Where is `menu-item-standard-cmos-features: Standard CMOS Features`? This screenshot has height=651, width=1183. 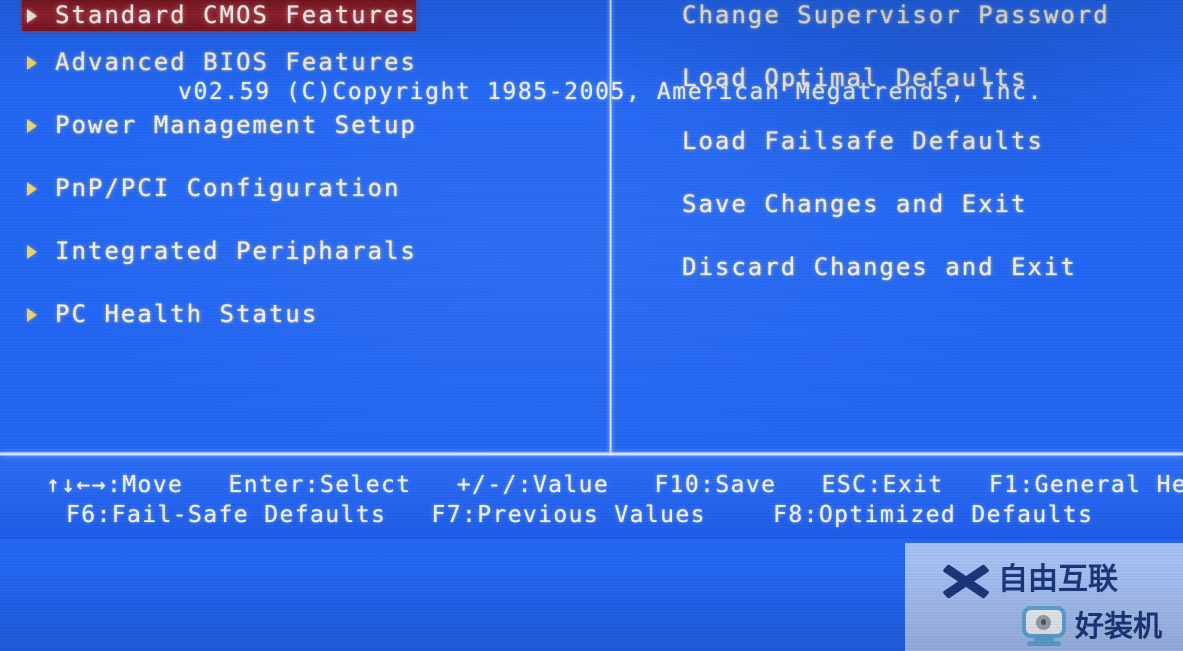 menu-item-standard-cmos-features: Standard CMOS Features is located at coordinates (219, 15).